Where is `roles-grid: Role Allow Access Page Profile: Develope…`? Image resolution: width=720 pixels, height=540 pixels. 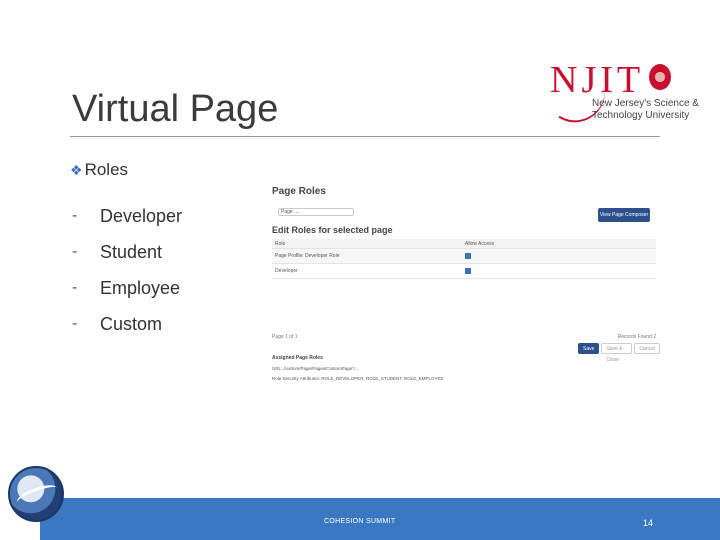 roles-grid: Role Allow Access Page Profile: Develope… is located at coordinates (464, 259).